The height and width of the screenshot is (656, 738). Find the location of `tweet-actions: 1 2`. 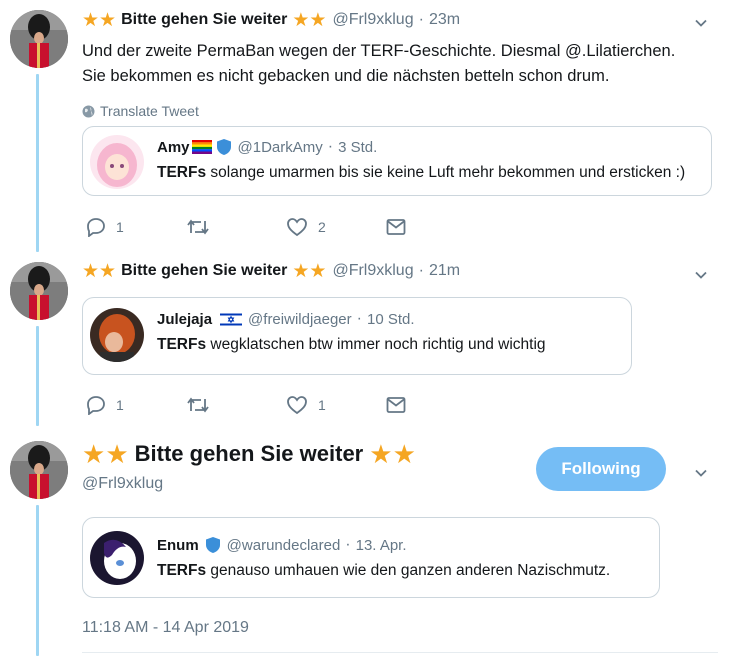

tweet-actions: 1 2 is located at coordinates (286, 227).